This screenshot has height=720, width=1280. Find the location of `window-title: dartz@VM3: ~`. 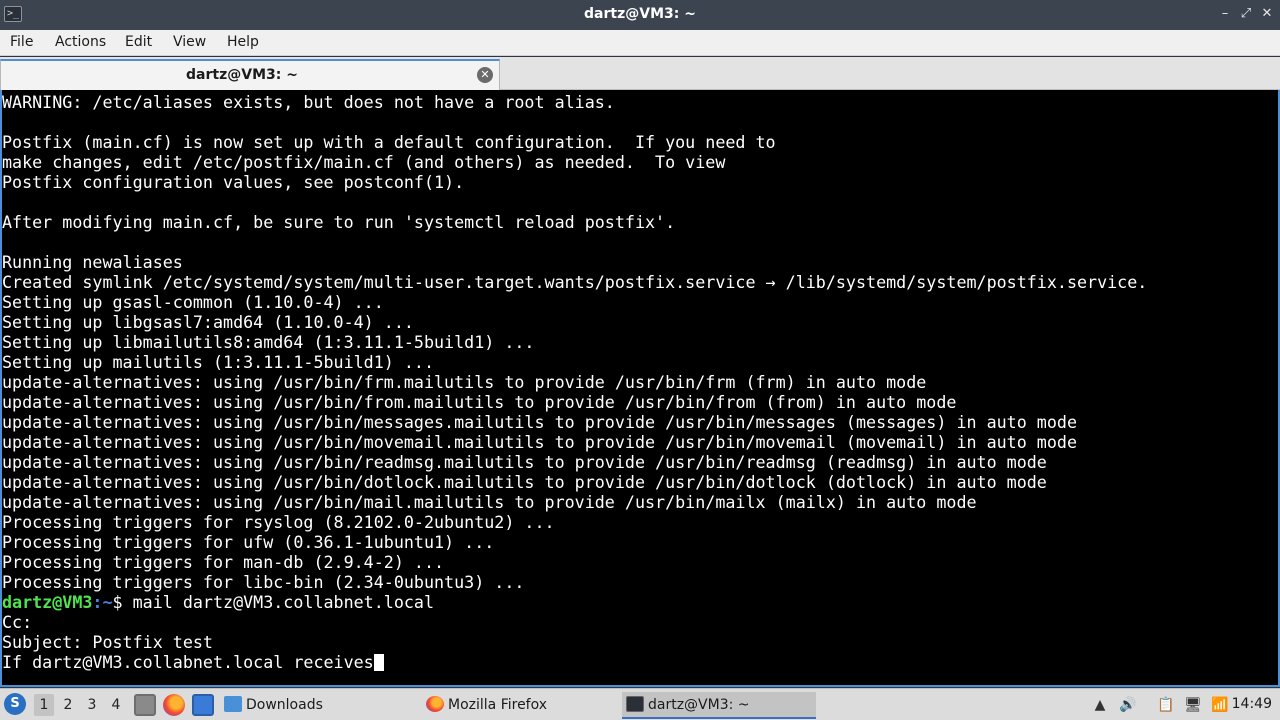

window-title: dartz@VM3: ~ is located at coordinates (640, 14).